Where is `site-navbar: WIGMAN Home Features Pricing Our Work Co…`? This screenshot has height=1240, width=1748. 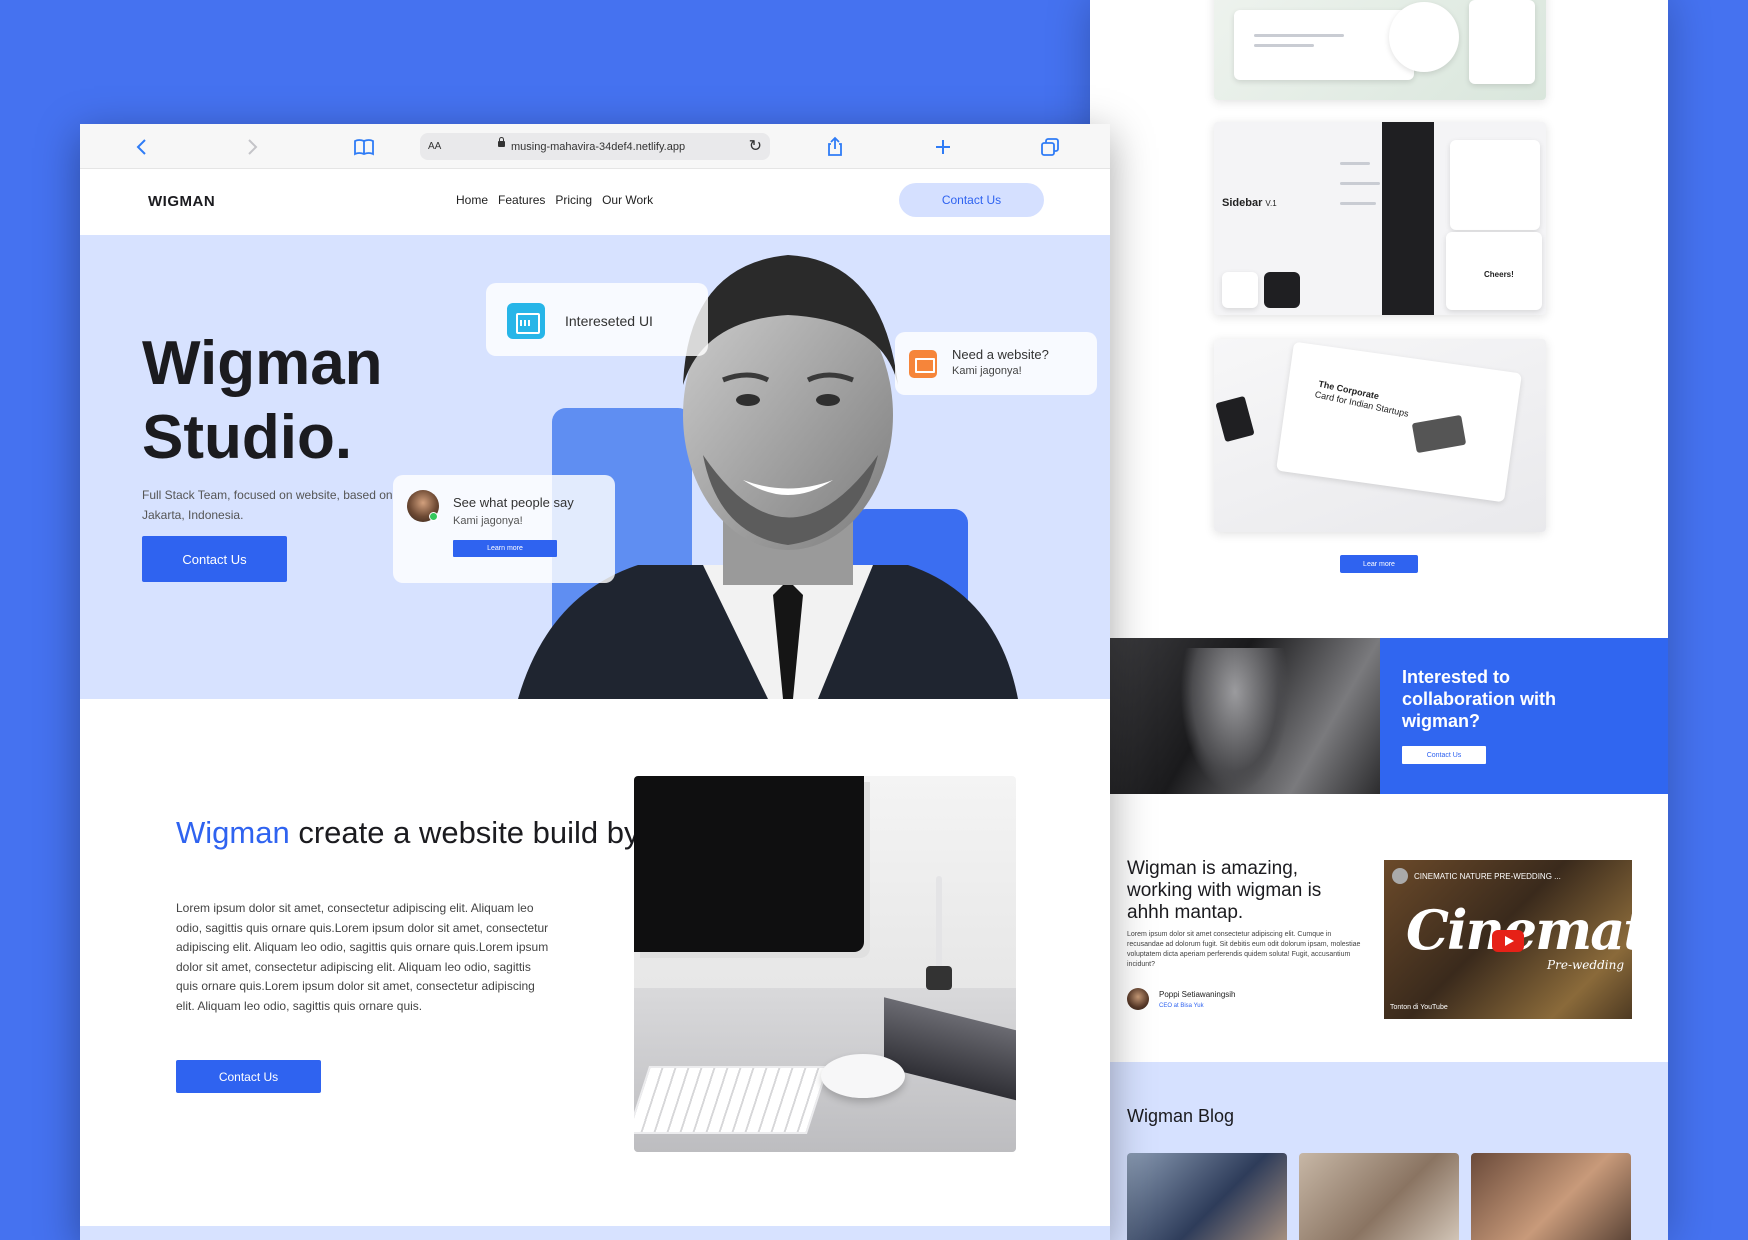 site-navbar: WIGMAN Home Features Pricing Our Work Co… is located at coordinates (595, 202).